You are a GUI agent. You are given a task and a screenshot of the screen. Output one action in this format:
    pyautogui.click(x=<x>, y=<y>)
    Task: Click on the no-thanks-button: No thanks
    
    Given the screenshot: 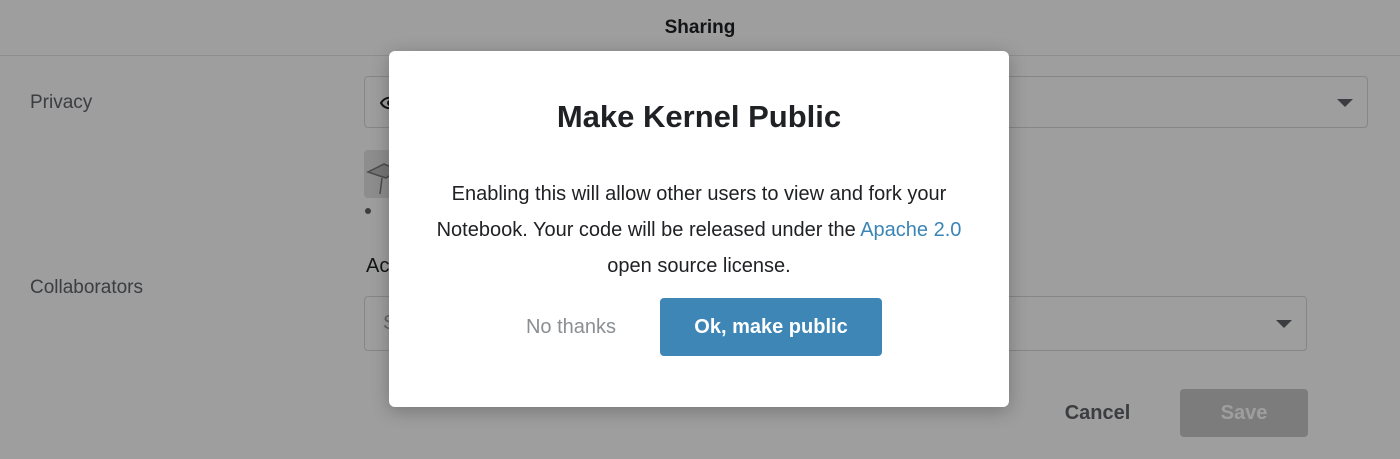 What is the action you would take?
    pyautogui.click(x=571, y=327)
    